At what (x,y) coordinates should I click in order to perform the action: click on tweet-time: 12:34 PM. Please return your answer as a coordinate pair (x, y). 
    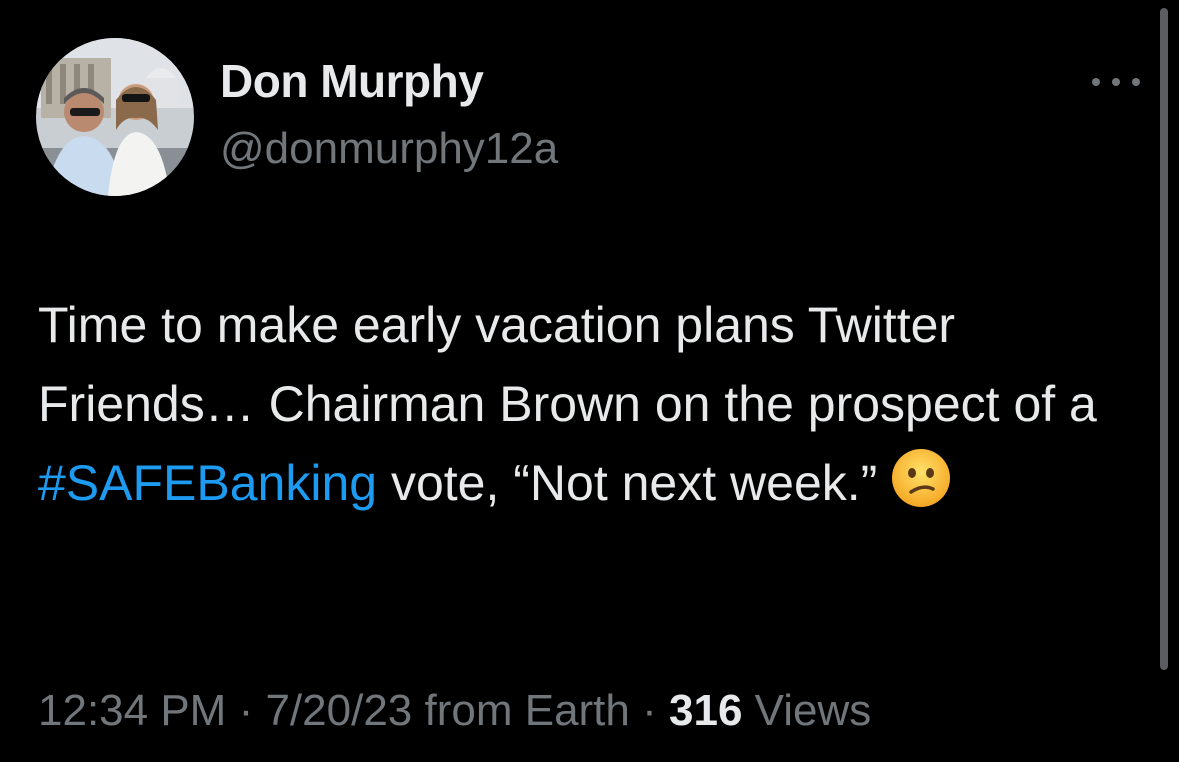
    Looking at the image, I should click on (132, 710).